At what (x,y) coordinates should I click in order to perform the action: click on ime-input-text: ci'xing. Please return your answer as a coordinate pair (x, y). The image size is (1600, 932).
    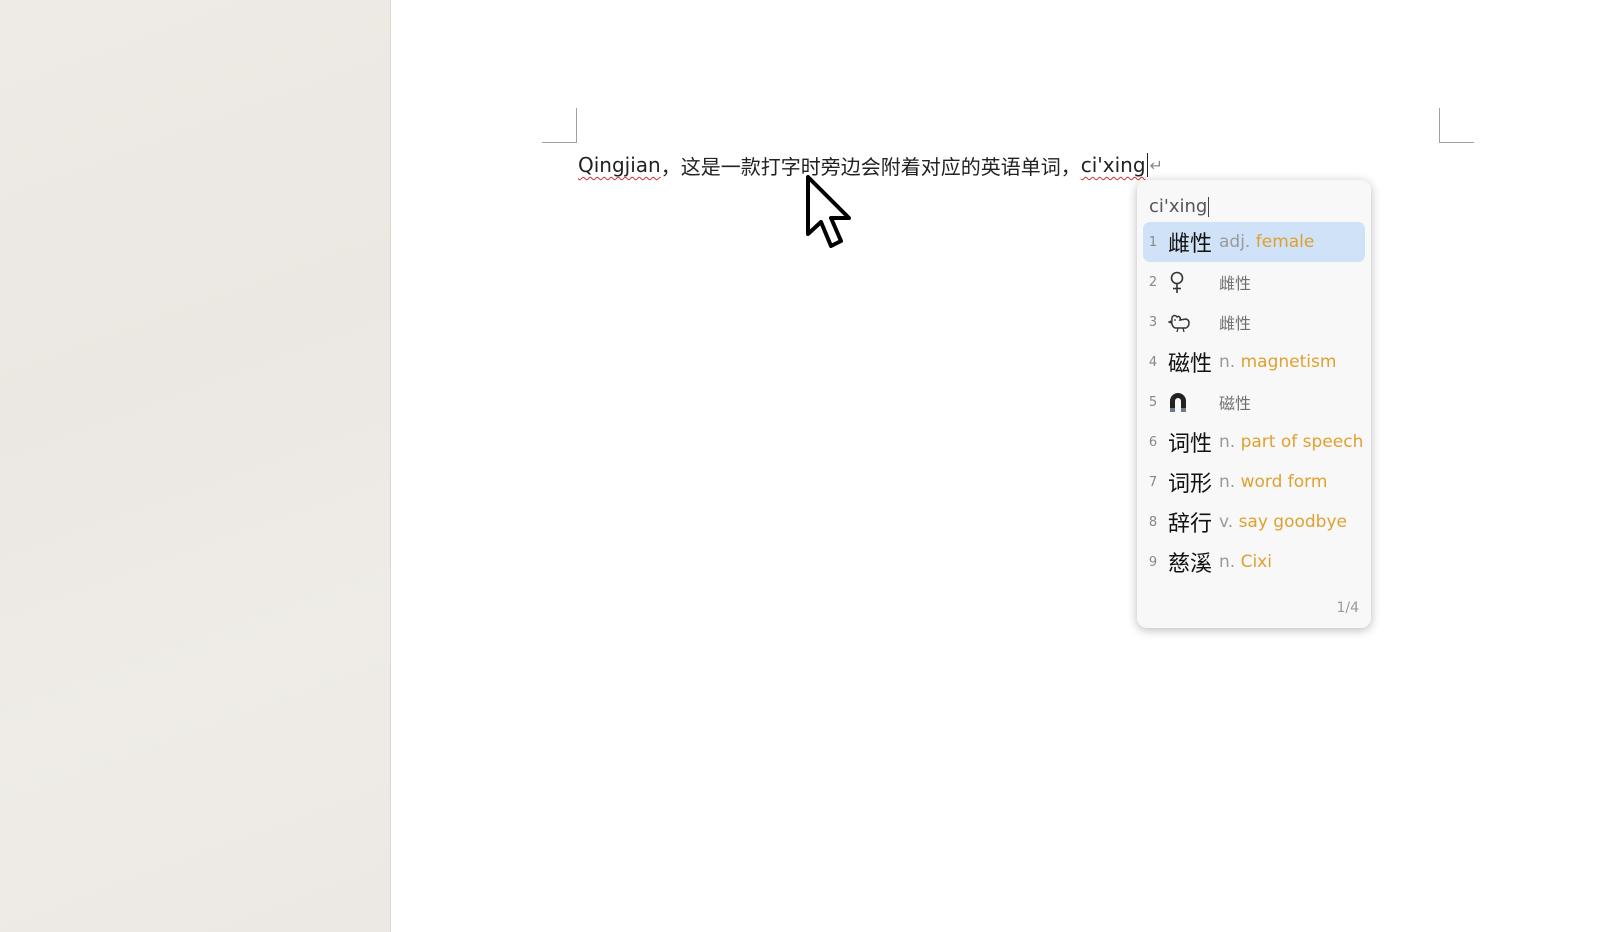
    Looking at the image, I should click on (1178, 206).